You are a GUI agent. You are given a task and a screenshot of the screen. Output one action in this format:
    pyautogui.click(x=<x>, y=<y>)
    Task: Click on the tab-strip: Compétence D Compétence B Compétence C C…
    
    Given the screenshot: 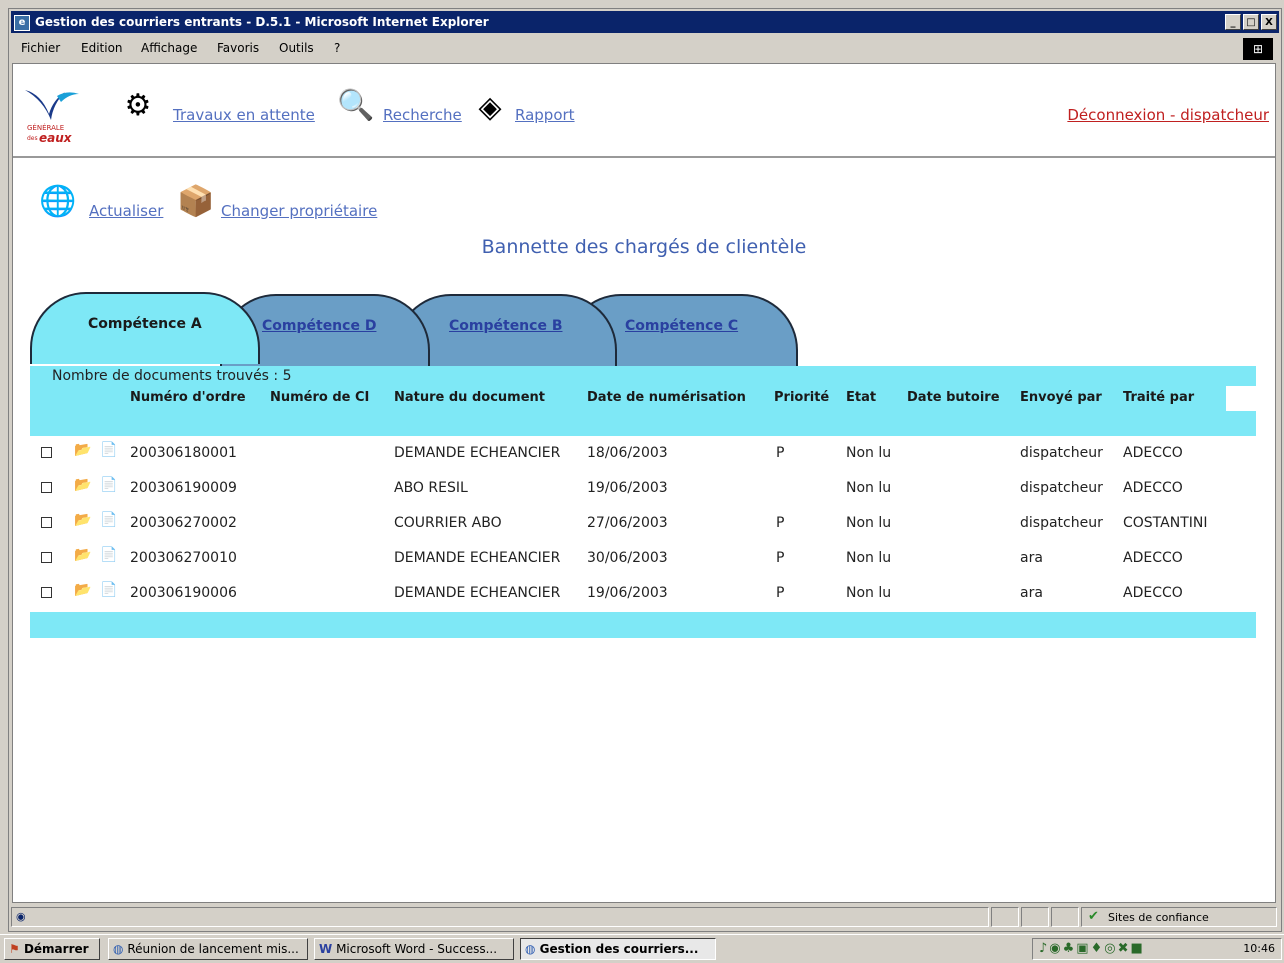 What is the action you would take?
    pyautogui.click(x=415, y=328)
    